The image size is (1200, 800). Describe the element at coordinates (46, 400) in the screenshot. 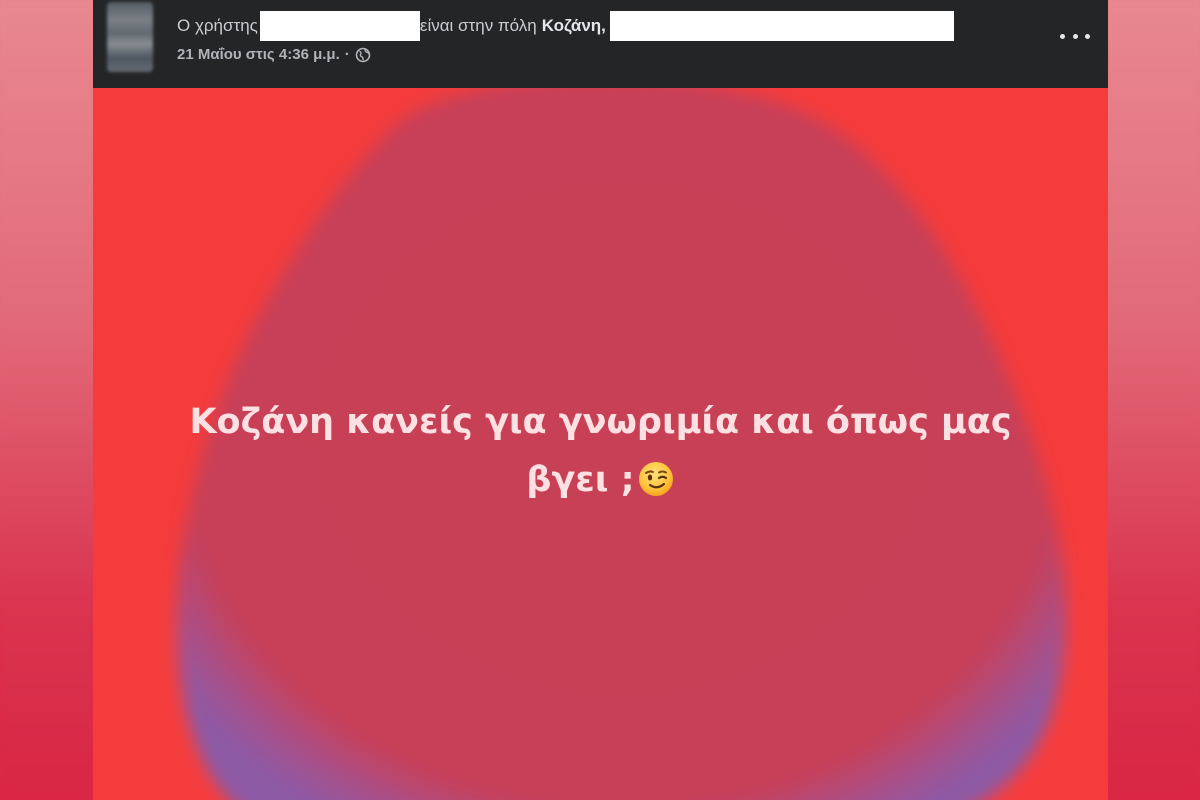

I see `background-left-blur` at that location.